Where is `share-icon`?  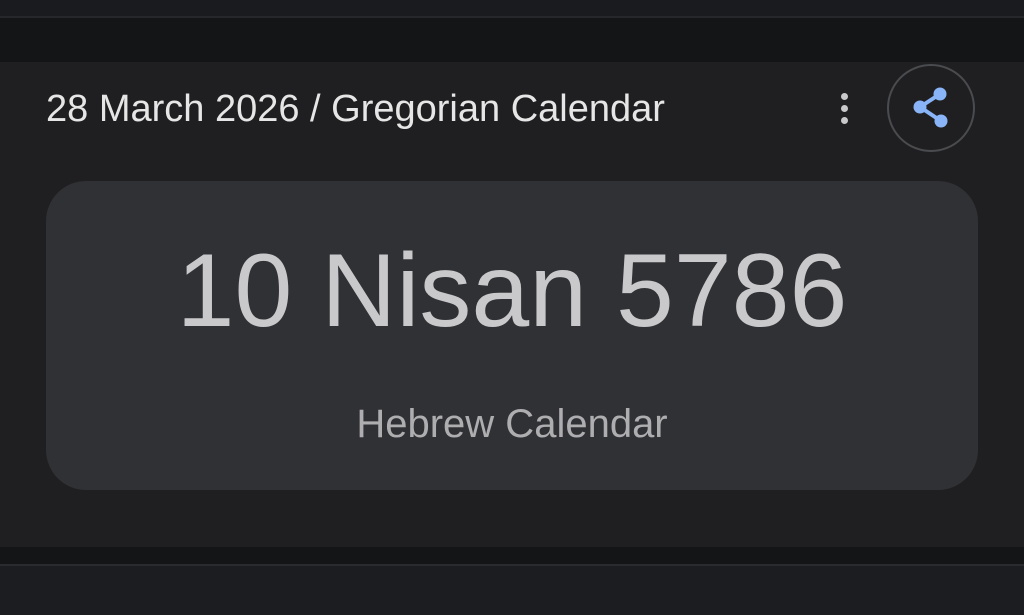 share-icon is located at coordinates (930, 107).